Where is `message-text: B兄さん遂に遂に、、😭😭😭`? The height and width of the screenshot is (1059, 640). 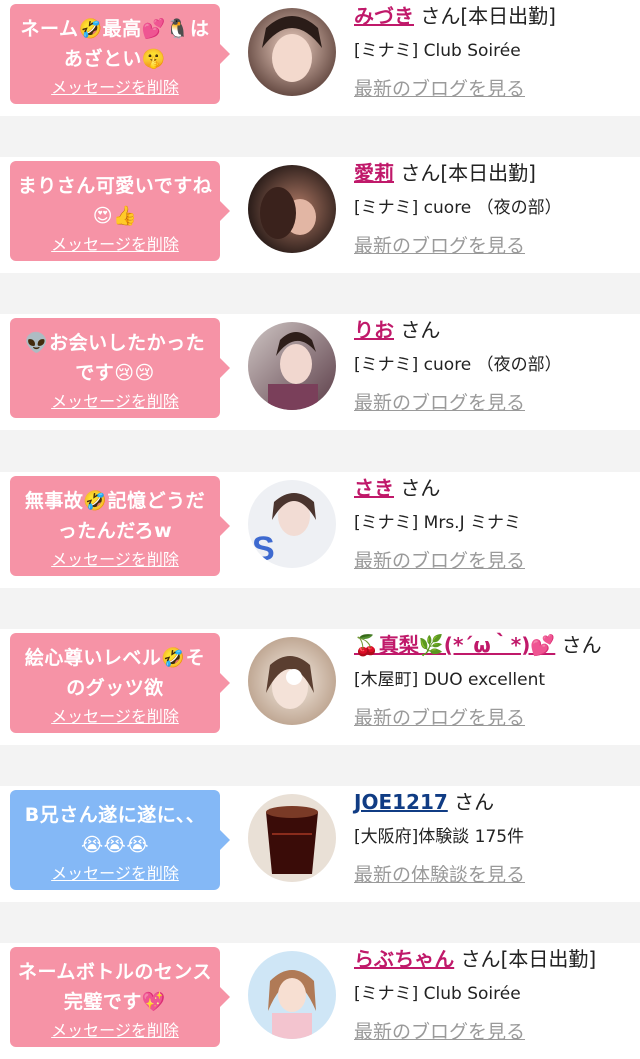
message-text: B兄さん遂に遂に、、😭😭😭 is located at coordinates (115, 830).